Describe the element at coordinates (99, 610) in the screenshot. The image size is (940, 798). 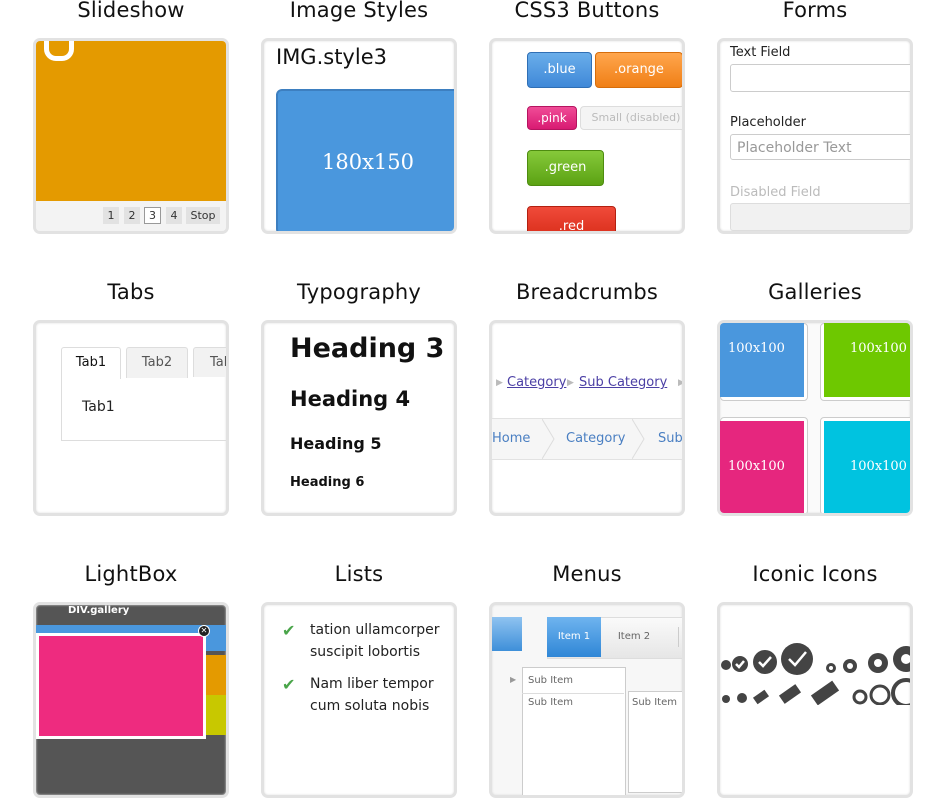
I see `lightbox-caption: DIV.gallery` at that location.